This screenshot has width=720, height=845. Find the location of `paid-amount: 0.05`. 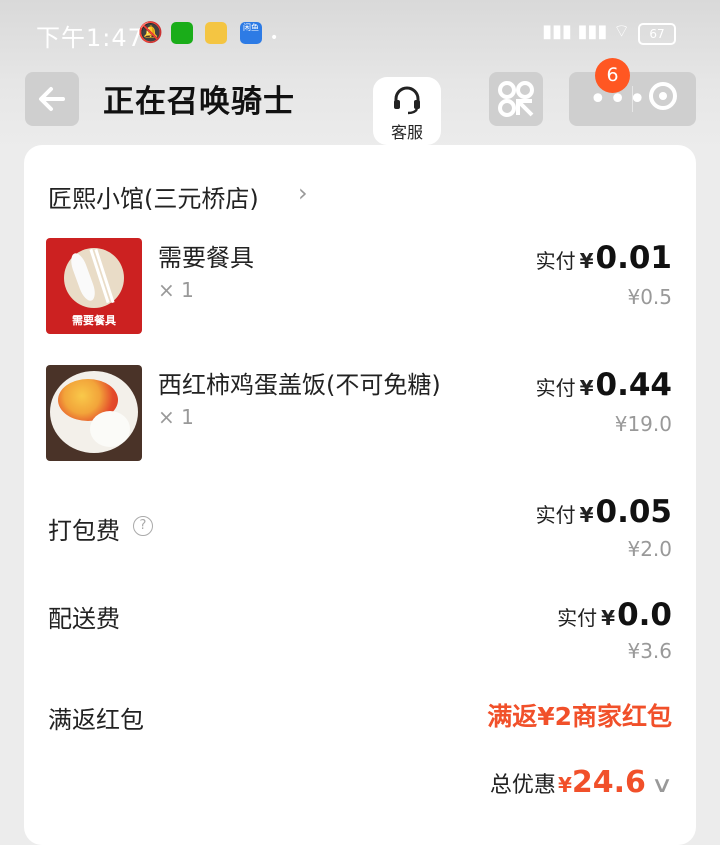

paid-amount: 0.05 is located at coordinates (634, 512).